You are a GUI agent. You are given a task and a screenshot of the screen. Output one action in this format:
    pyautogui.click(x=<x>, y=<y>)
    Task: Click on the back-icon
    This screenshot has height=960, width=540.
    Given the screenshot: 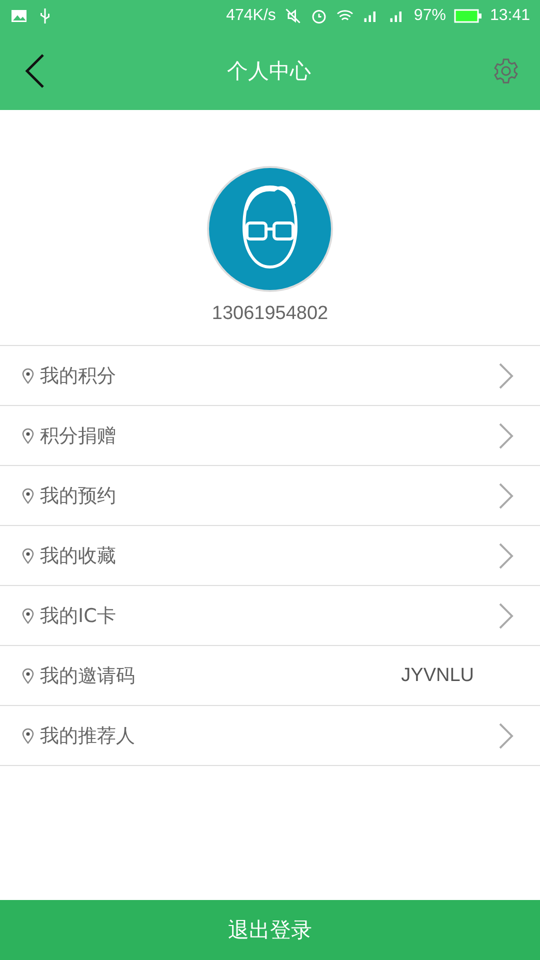 What is the action you would take?
    pyautogui.click(x=35, y=71)
    